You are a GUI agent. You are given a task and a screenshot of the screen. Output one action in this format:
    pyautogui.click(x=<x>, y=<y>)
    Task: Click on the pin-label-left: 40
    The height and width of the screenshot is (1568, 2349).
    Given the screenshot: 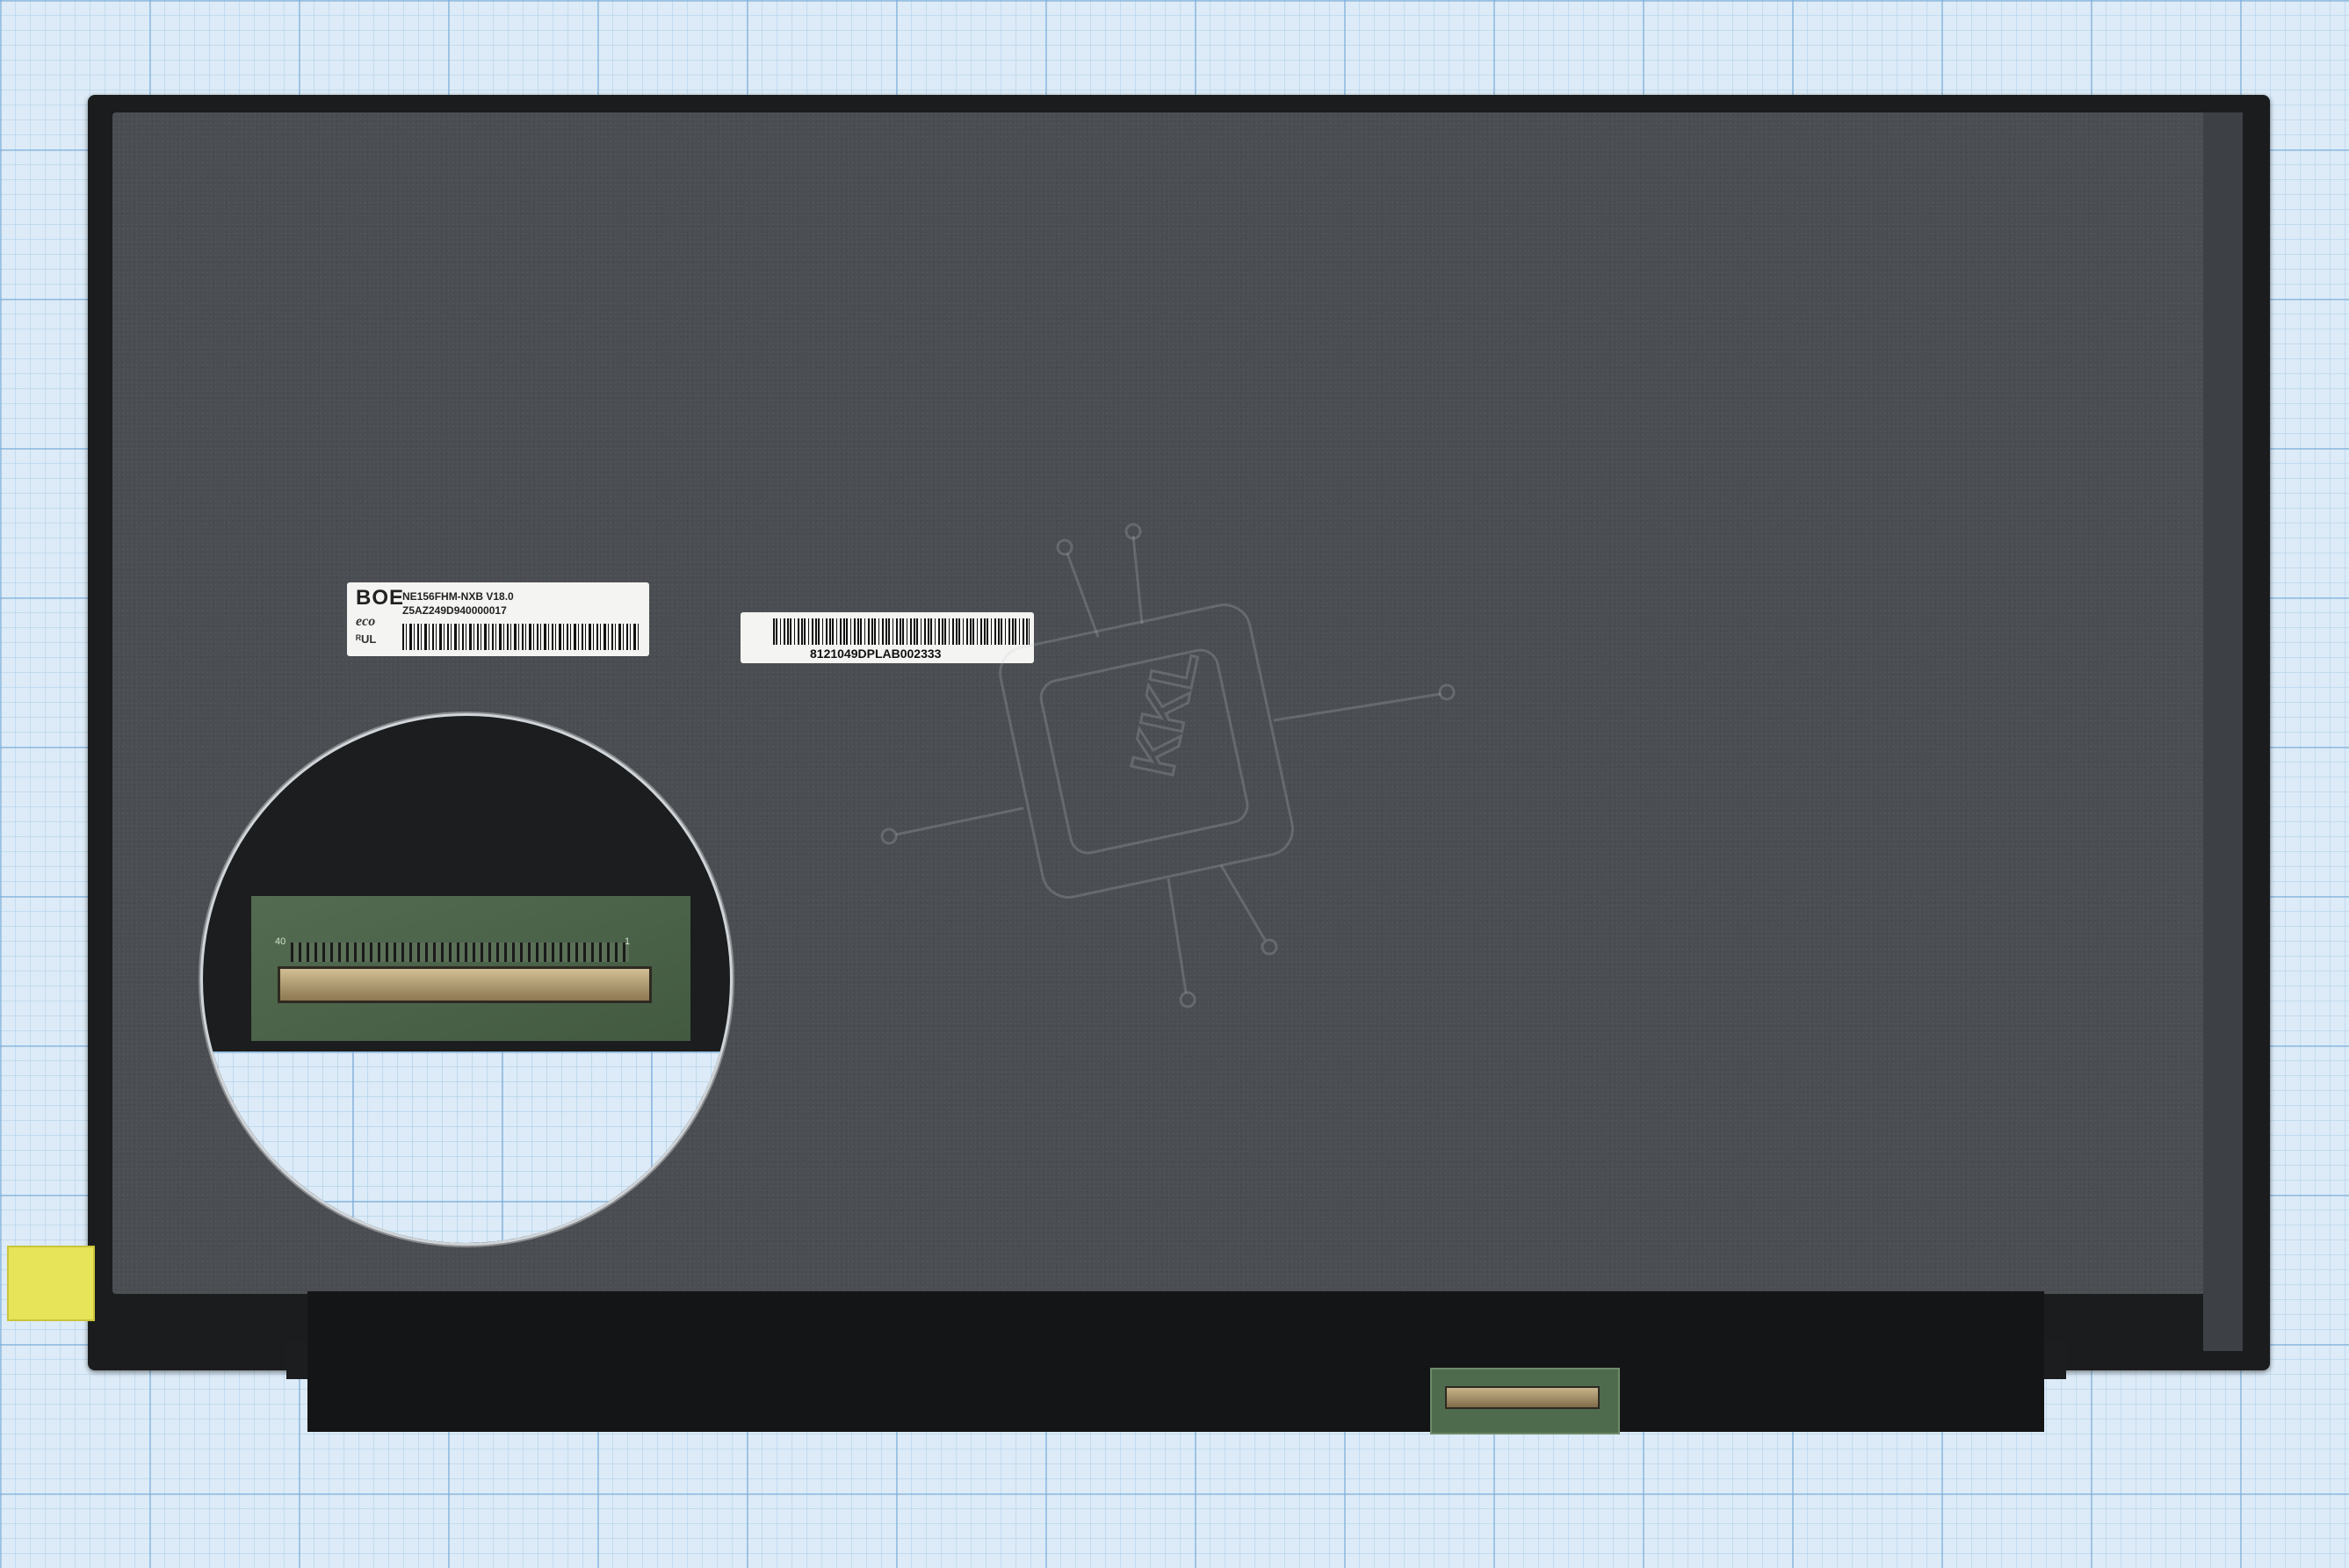 What is the action you would take?
    pyautogui.click(x=280, y=941)
    